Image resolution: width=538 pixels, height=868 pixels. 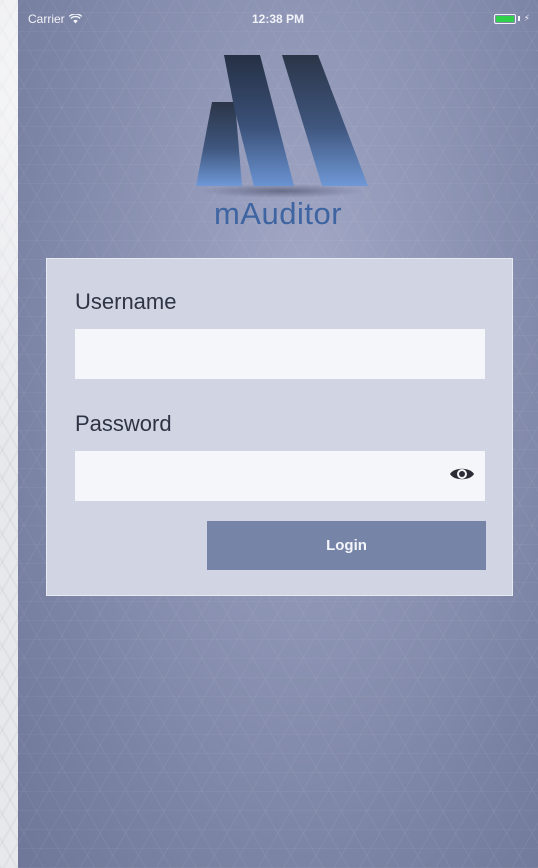 I want to click on battery-icon, so click(x=504, y=18).